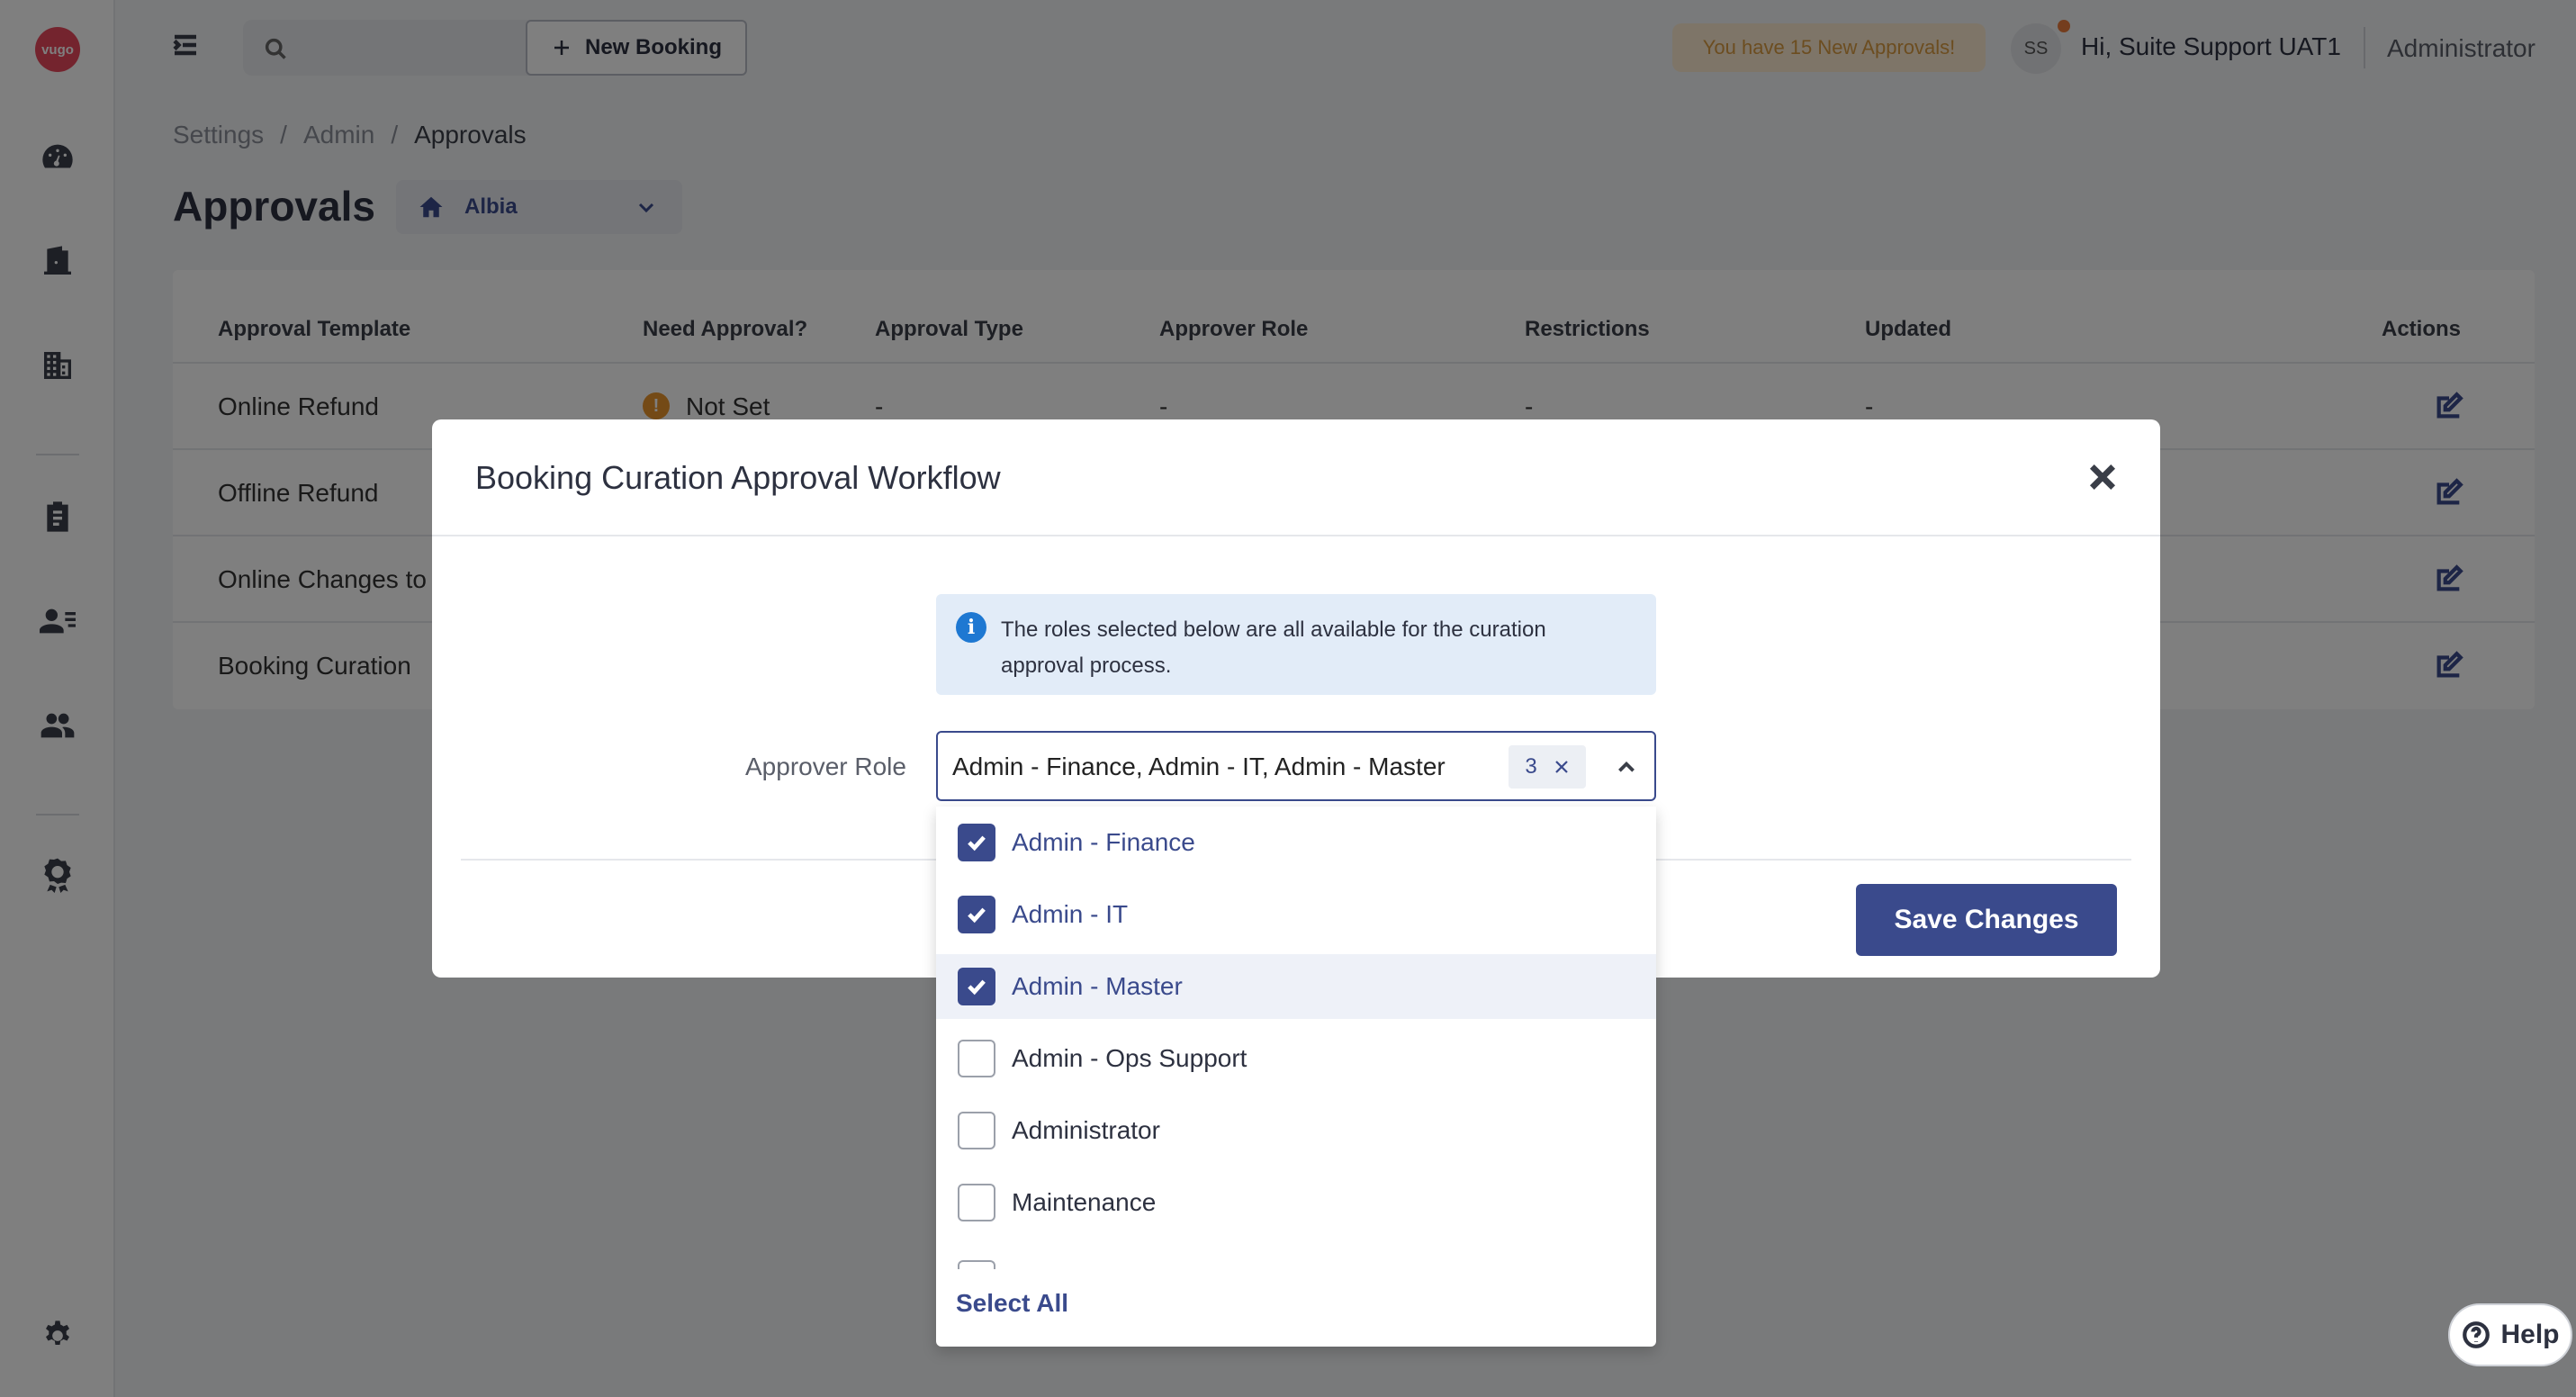 This screenshot has height=1397, width=2576. I want to click on help-label: Help, so click(2530, 1334).